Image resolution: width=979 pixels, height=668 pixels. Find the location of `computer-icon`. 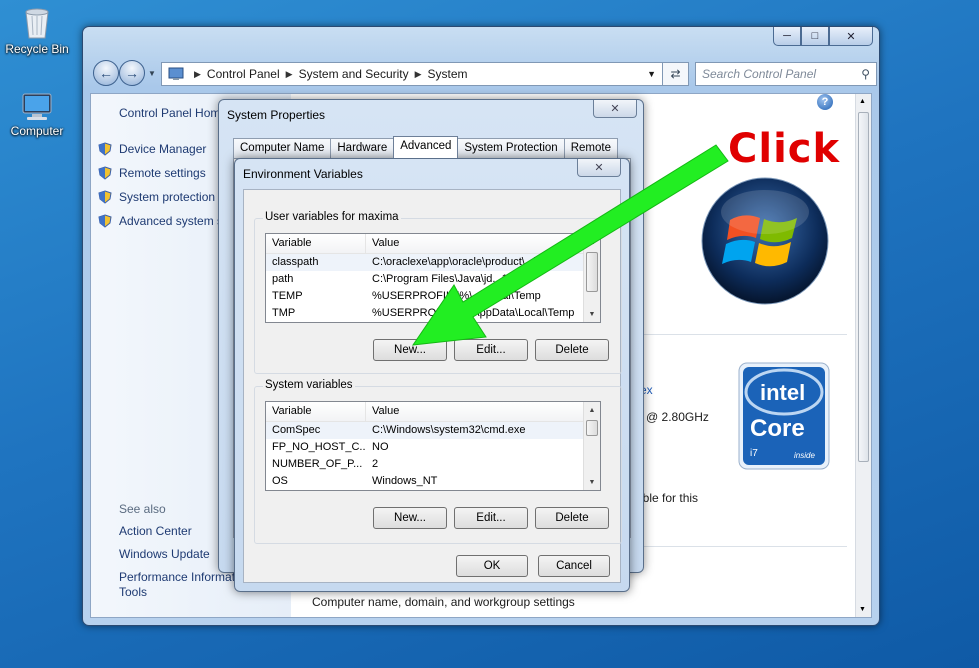

computer-icon is located at coordinates (37, 106).